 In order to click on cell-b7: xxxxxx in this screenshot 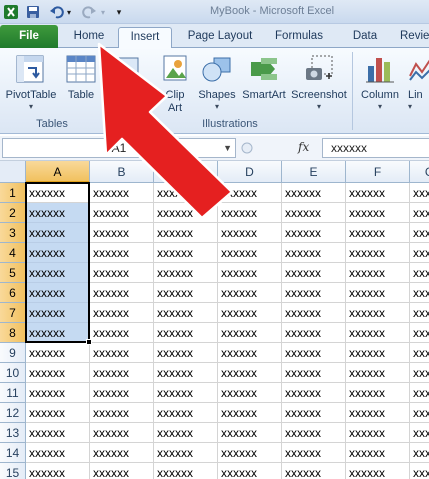, I will do `click(122, 313)`.